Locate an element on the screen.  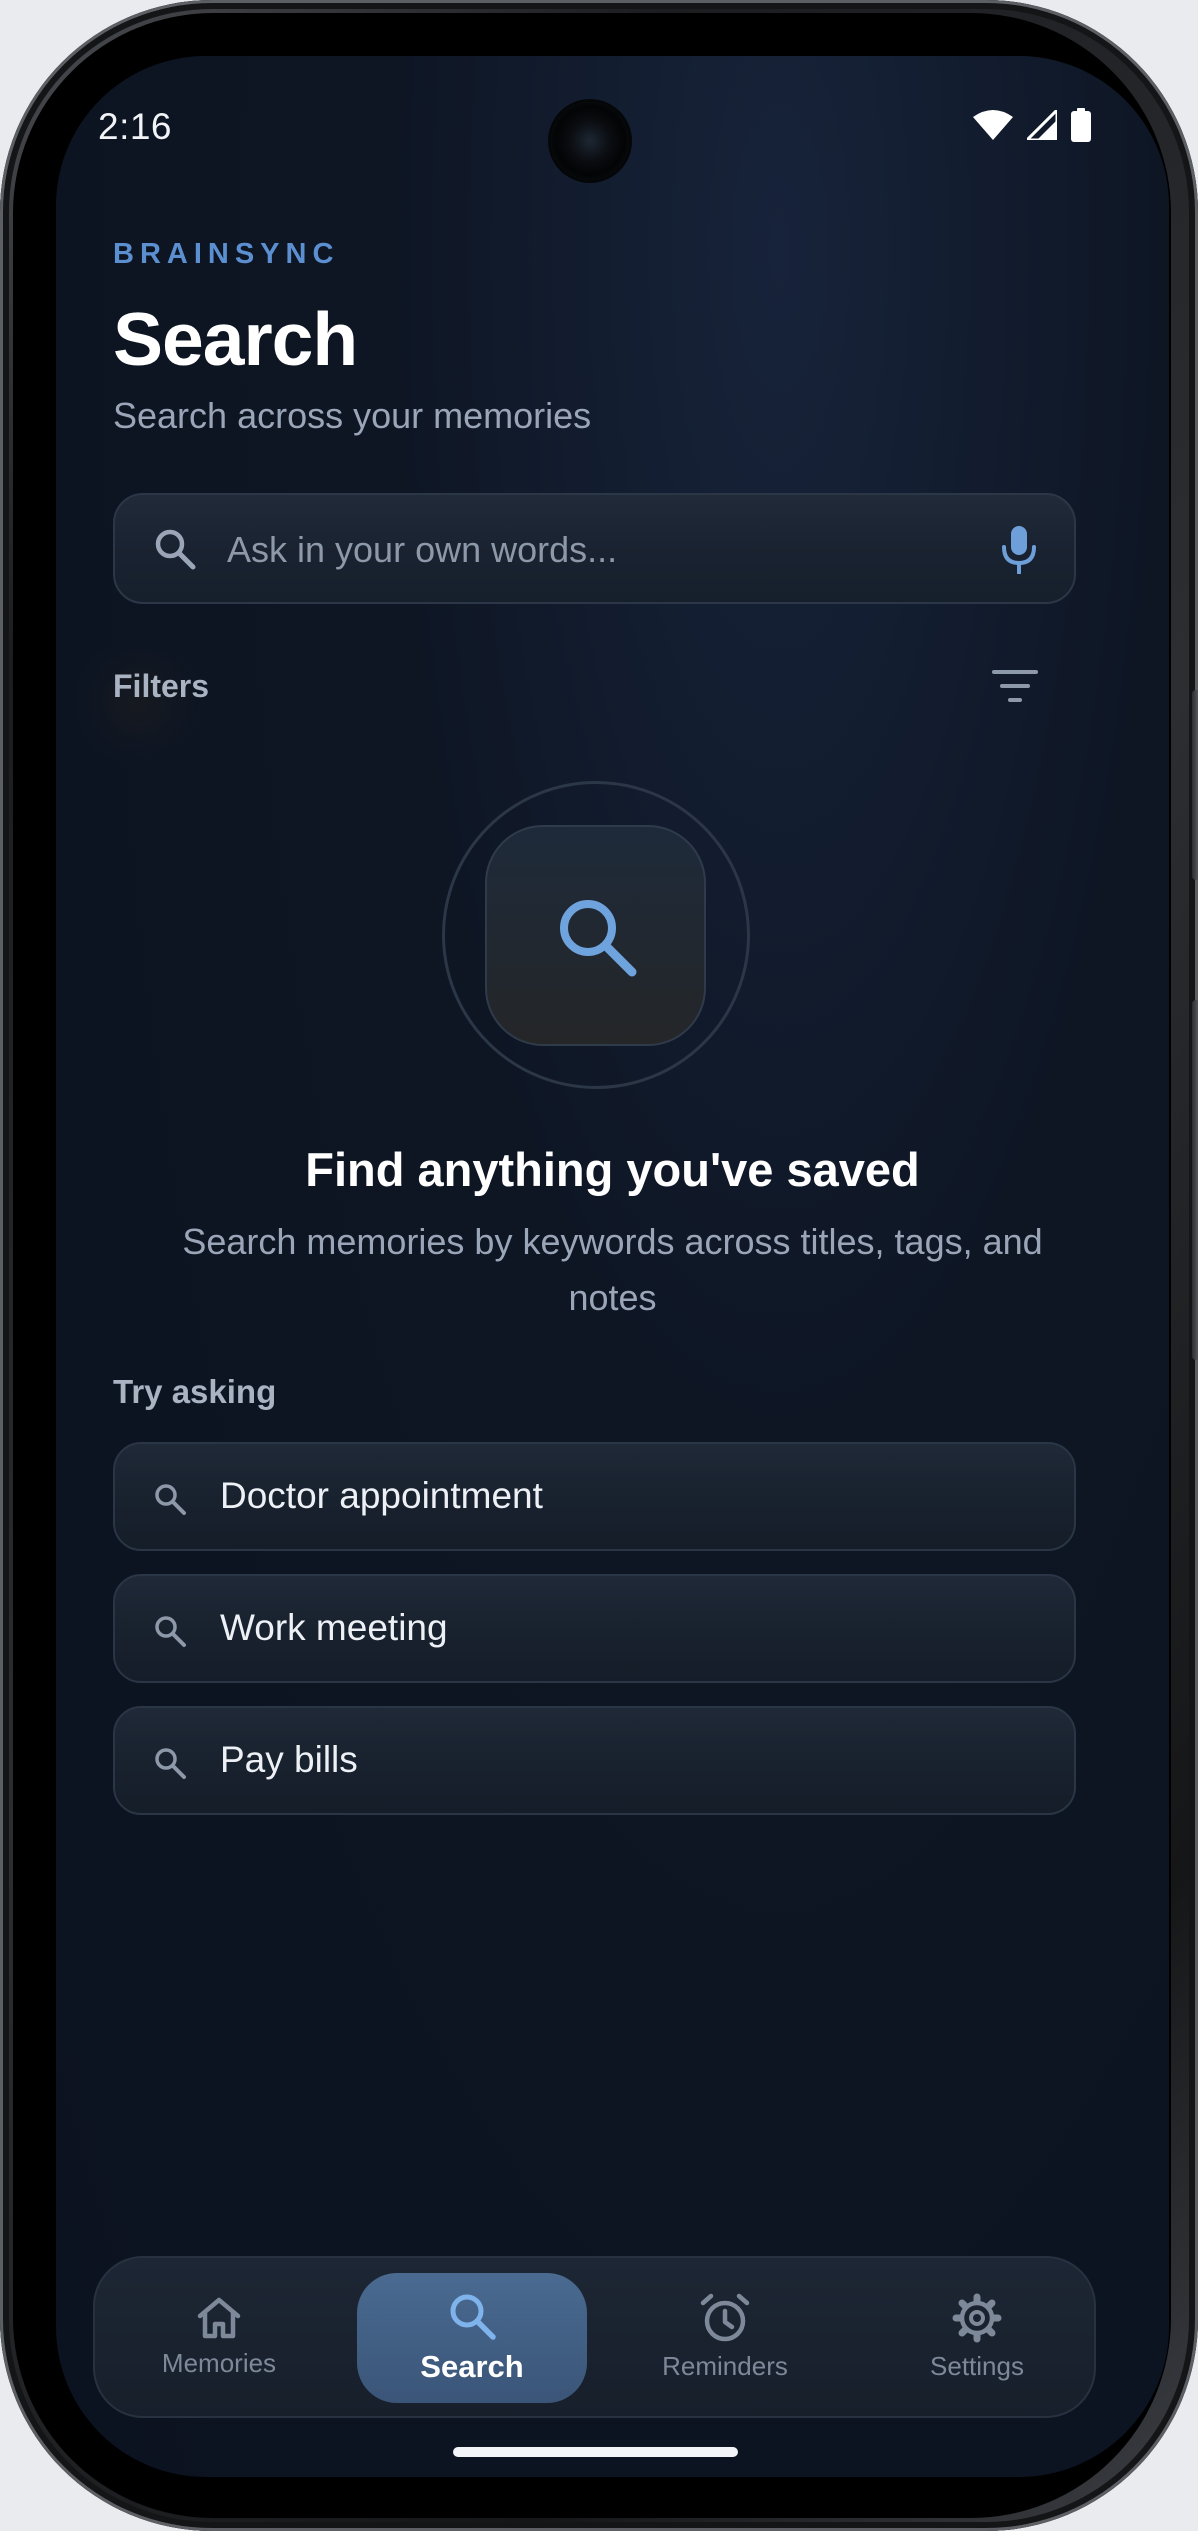
nav-item-search: Search is located at coordinates (472, 2338).